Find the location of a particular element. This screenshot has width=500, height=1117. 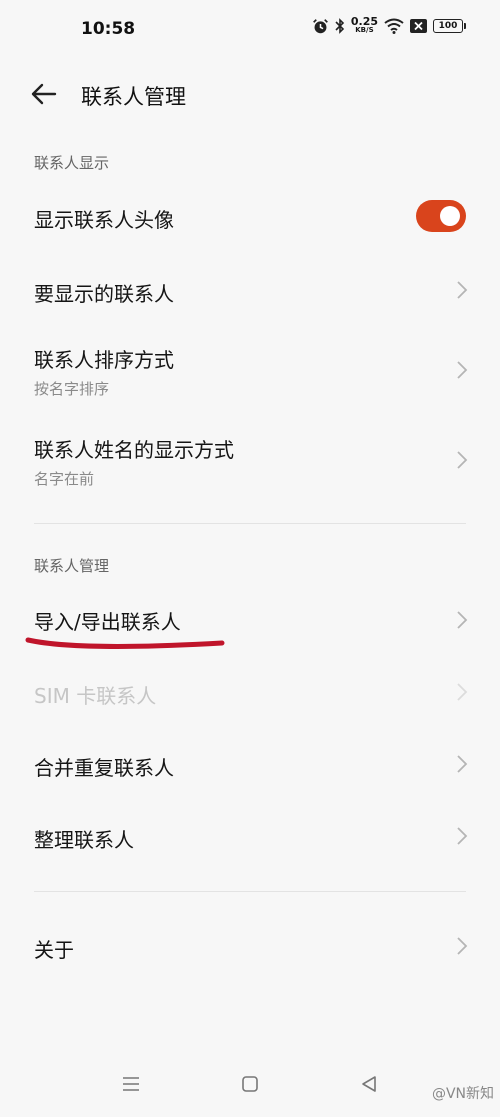

status-time: 10:58 is located at coordinates (108, 29).